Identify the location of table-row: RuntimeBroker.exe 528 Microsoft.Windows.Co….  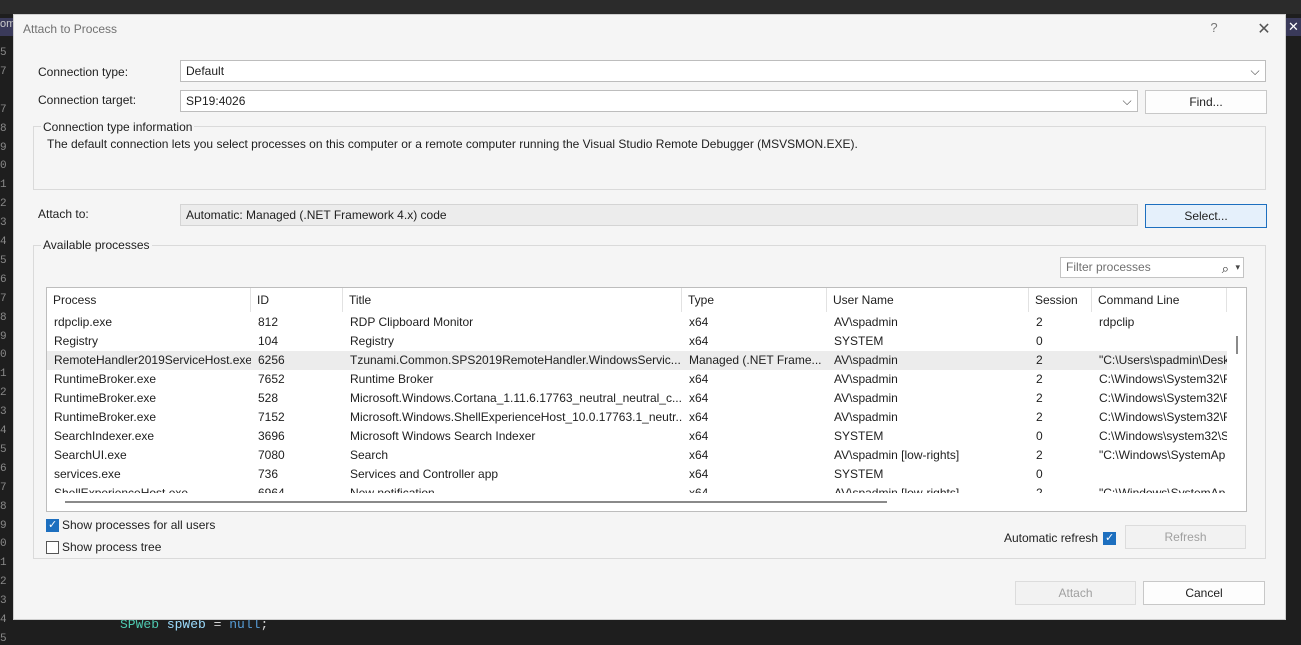
(637, 398).